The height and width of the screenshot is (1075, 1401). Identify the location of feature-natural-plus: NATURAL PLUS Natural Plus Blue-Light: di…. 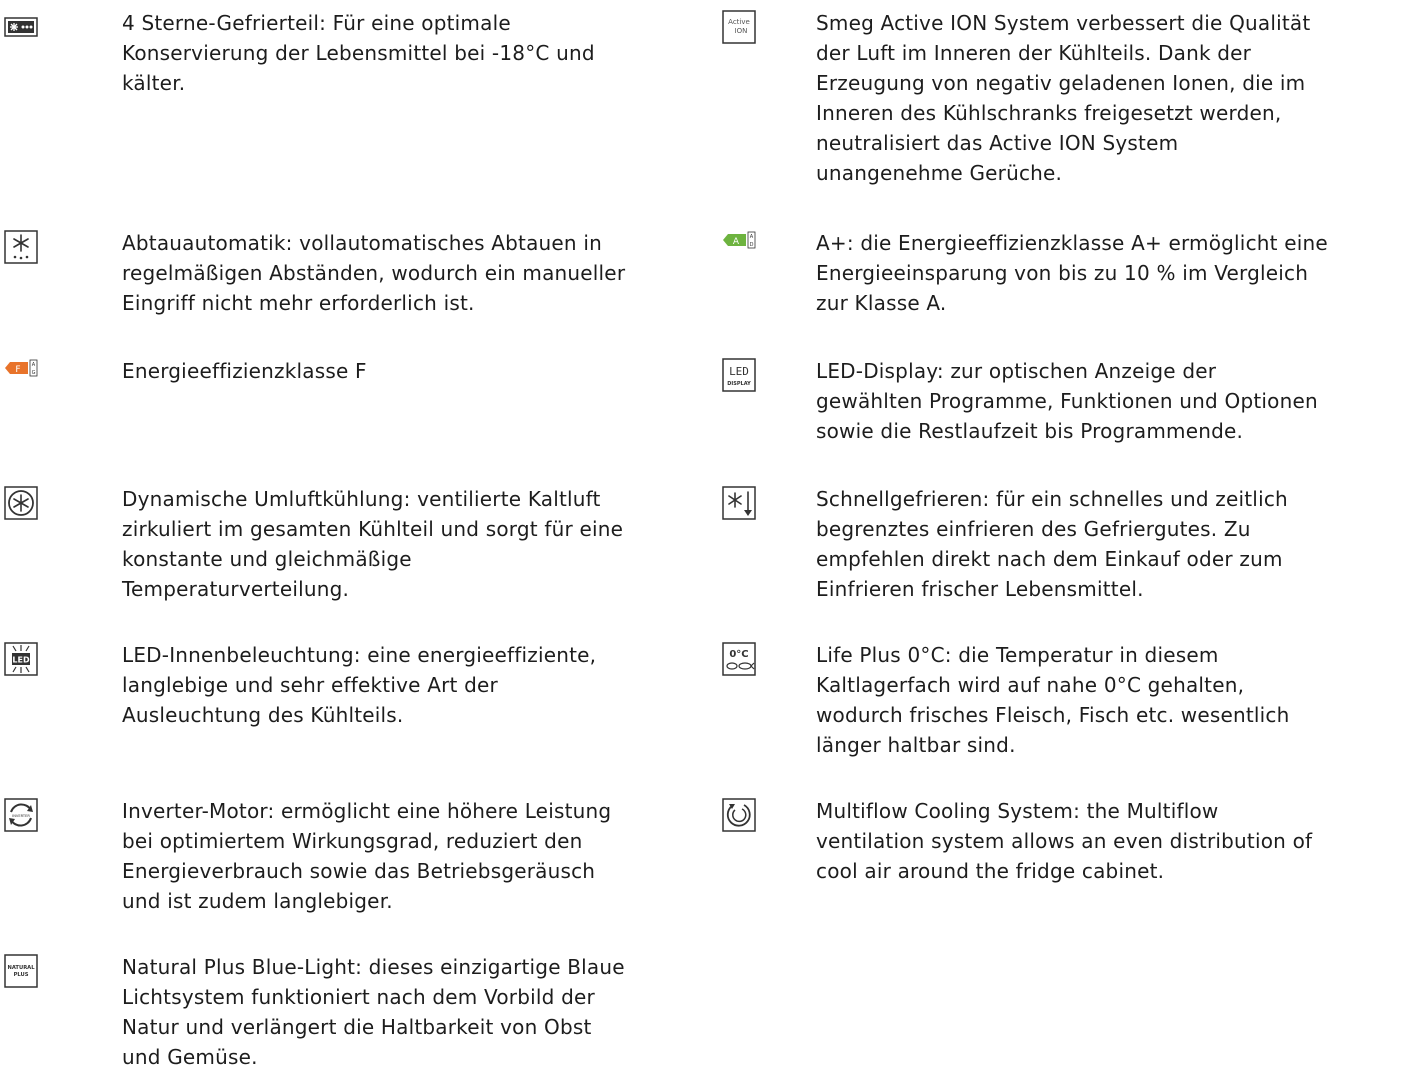
(351, 1012).